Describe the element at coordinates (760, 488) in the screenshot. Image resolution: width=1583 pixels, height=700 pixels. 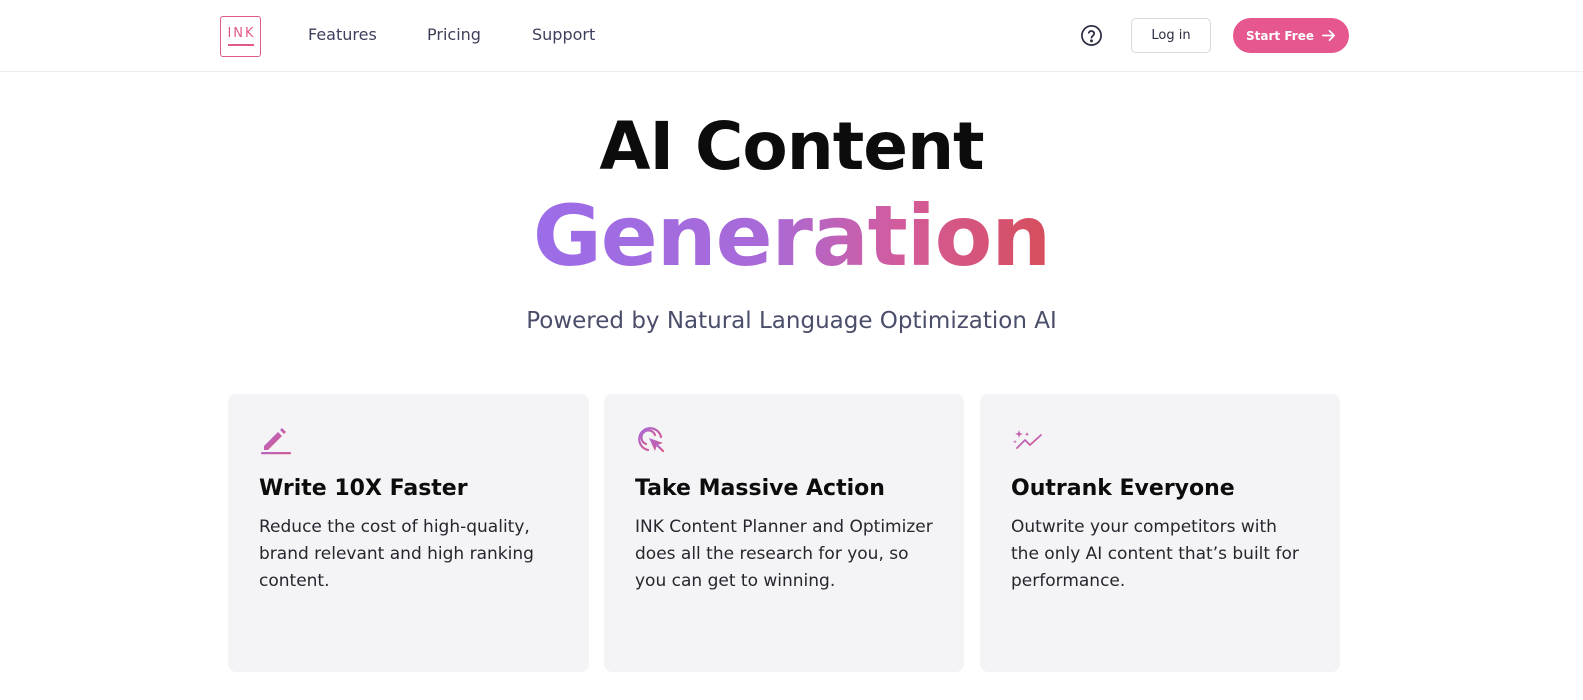
I see `feature-title: Take Massive Action` at that location.